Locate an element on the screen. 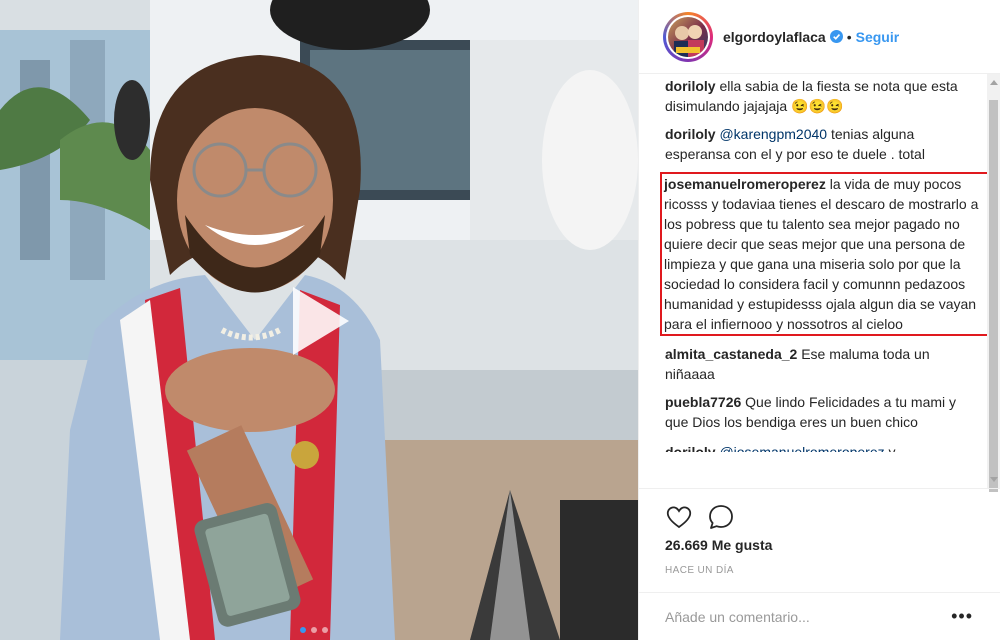 This screenshot has width=1000, height=640. more-options-button: ••• is located at coordinates (962, 616).